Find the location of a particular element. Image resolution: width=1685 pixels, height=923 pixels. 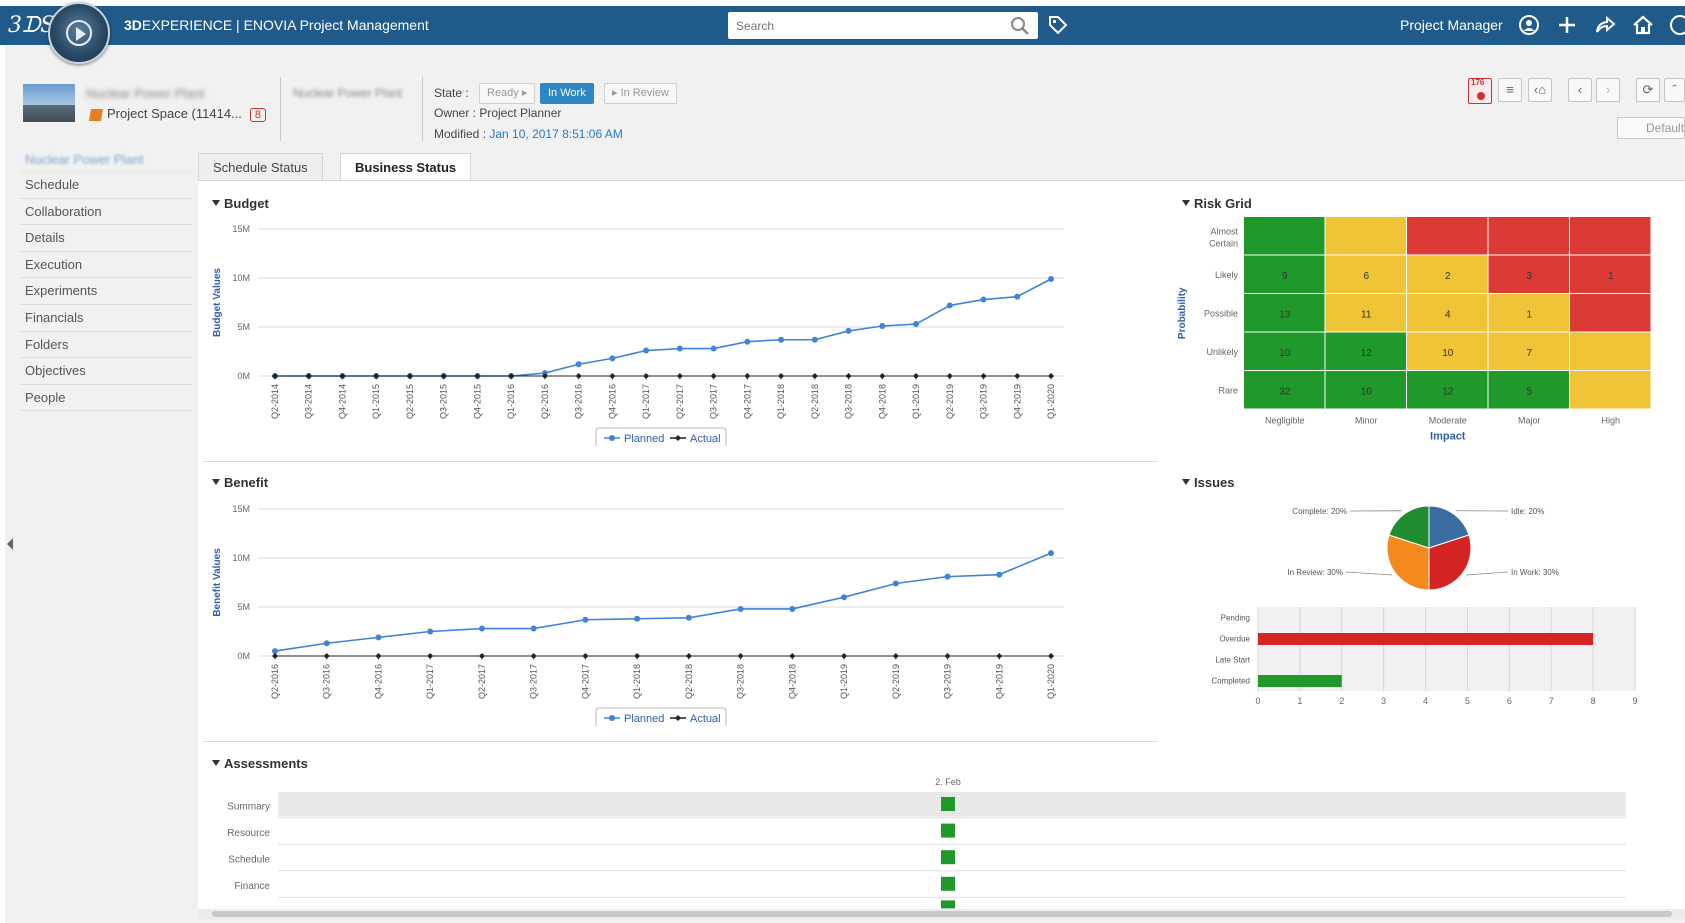

search-icon is located at coordinates (1020, 26).